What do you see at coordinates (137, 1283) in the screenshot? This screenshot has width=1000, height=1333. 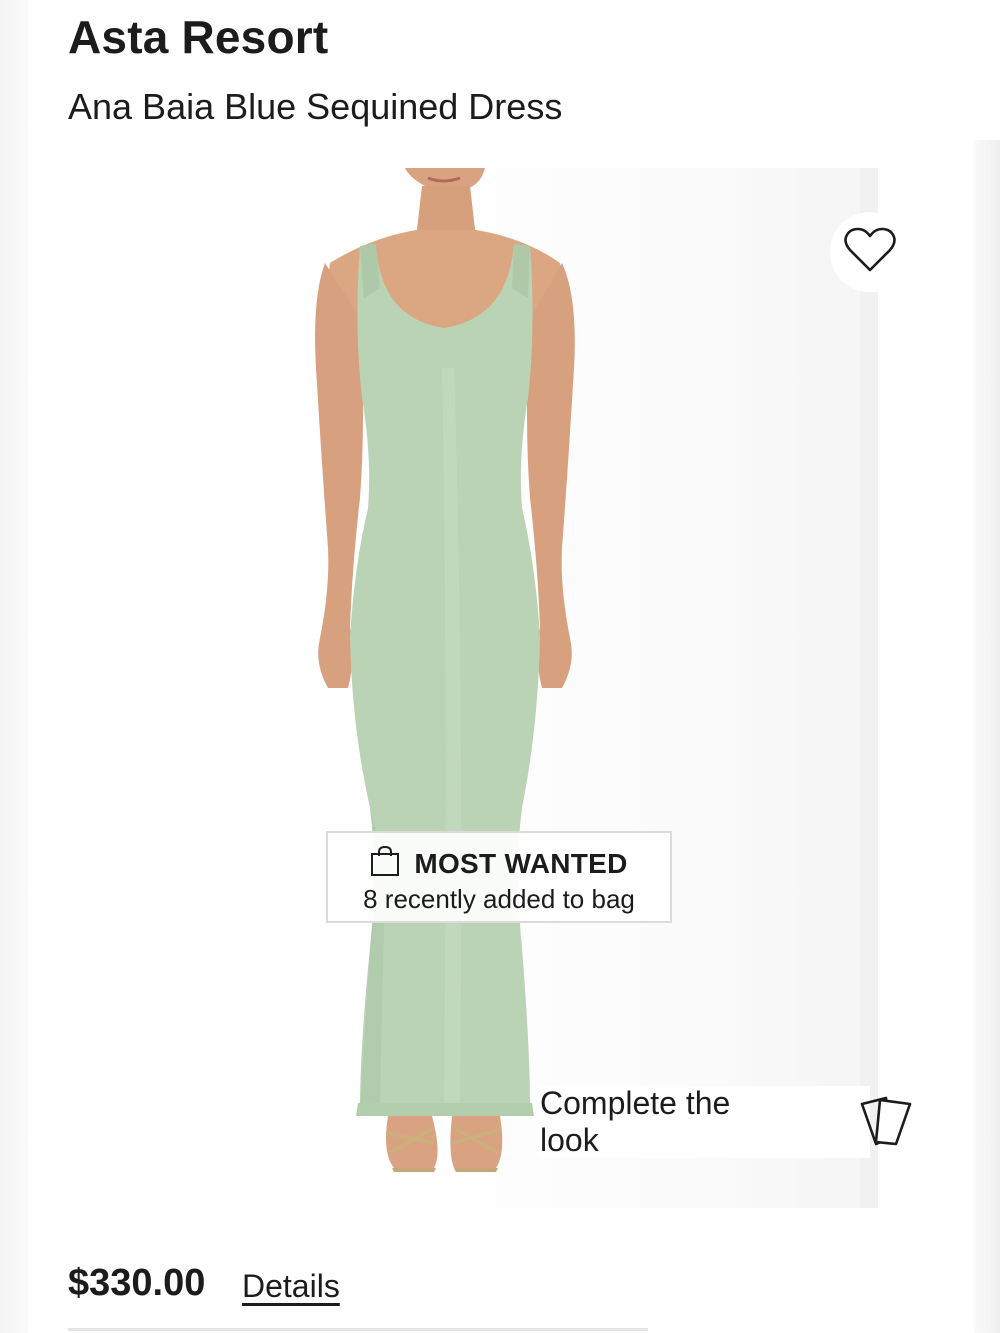 I see `product-price: $330.00` at bounding box center [137, 1283].